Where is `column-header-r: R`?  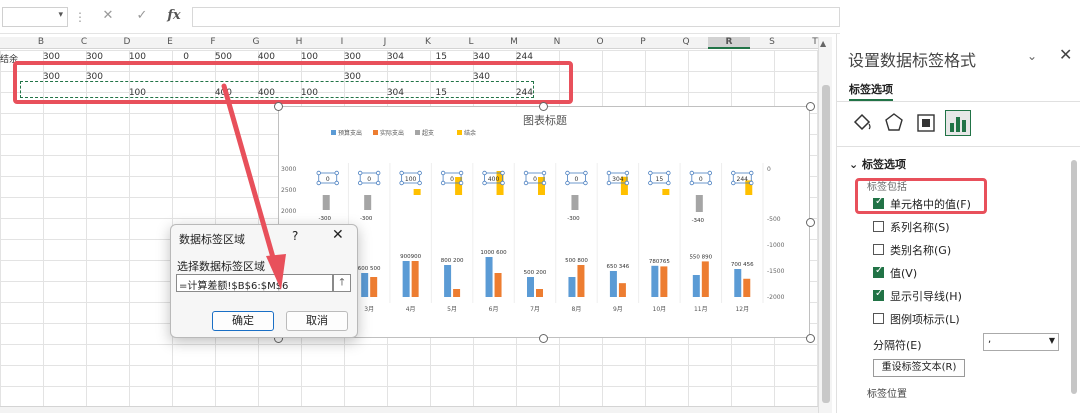 column-header-r: R is located at coordinates (729, 43).